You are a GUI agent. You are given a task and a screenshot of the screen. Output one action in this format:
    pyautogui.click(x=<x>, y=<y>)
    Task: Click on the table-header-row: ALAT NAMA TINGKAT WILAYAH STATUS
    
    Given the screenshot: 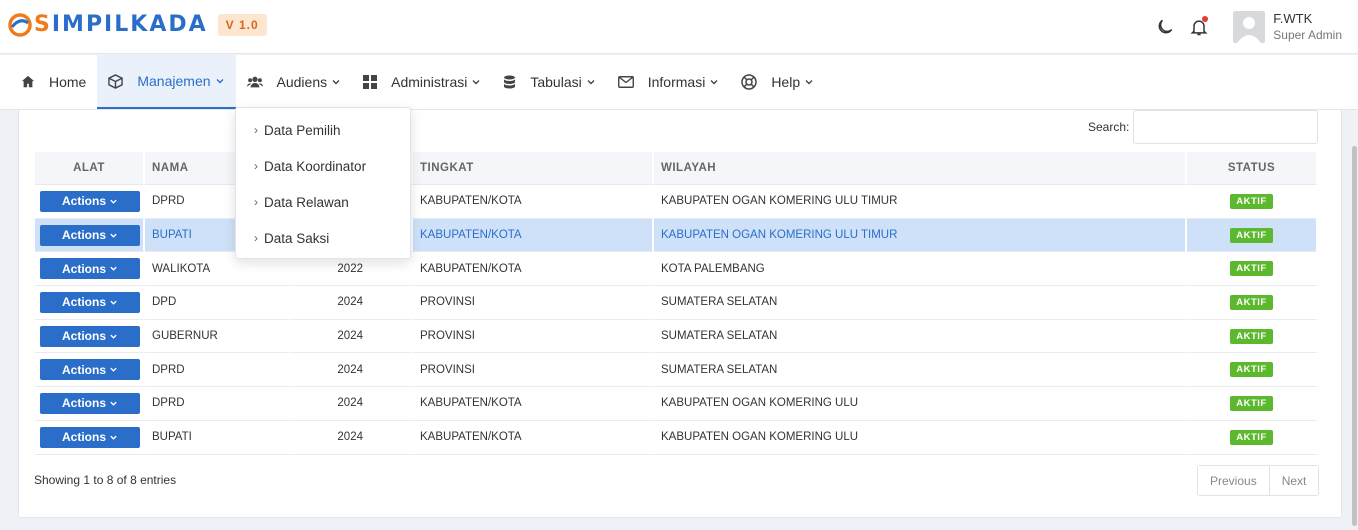 What is the action you would take?
    pyautogui.click(x=676, y=168)
    